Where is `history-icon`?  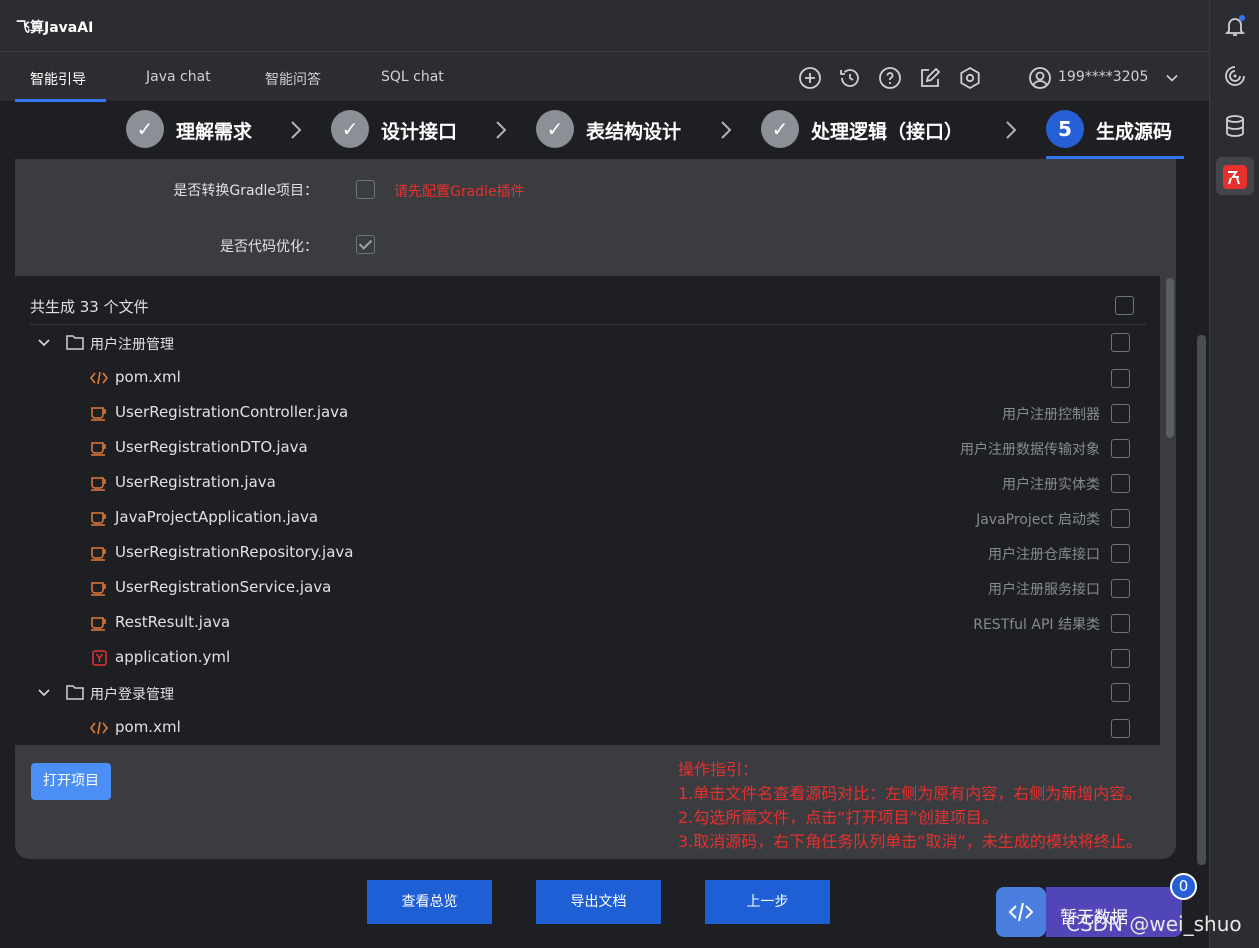
history-icon is located at coordinates (850, 78).